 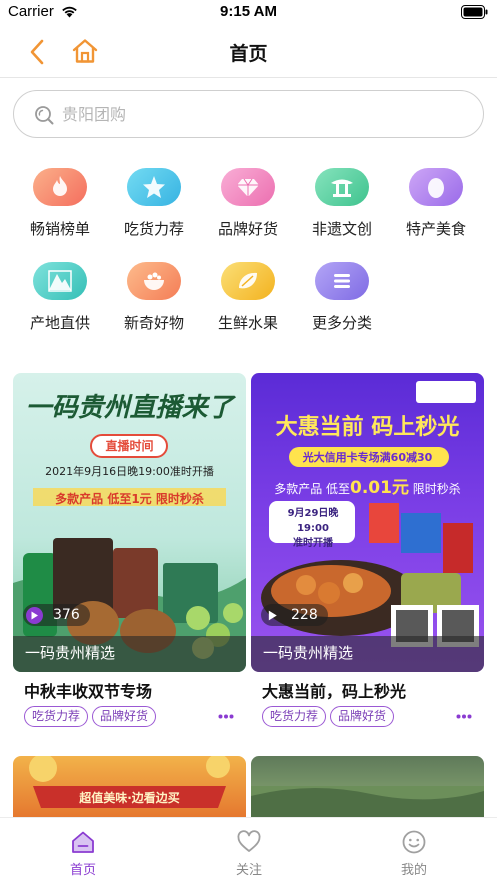 What do you see at coordinates (83, 842) in the screenshot?
I see `home-icon` at bounding box center [83, 842].